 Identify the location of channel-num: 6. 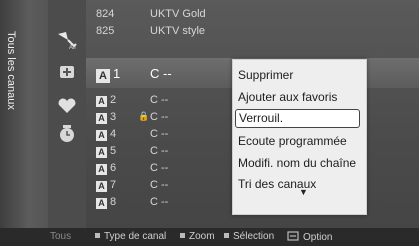
(113, 168).